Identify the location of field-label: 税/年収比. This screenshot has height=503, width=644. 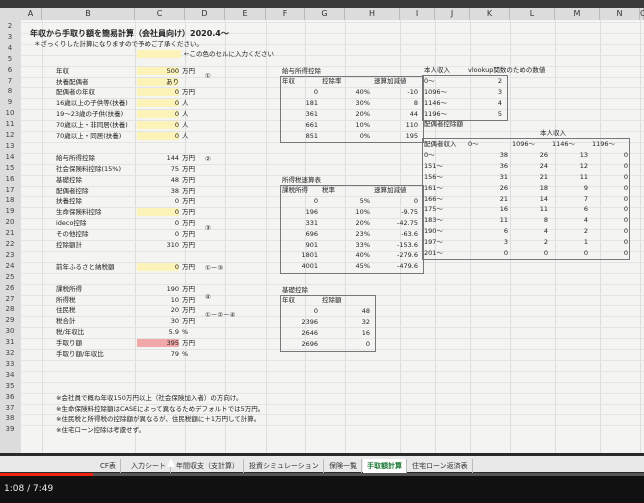
(70, 332).